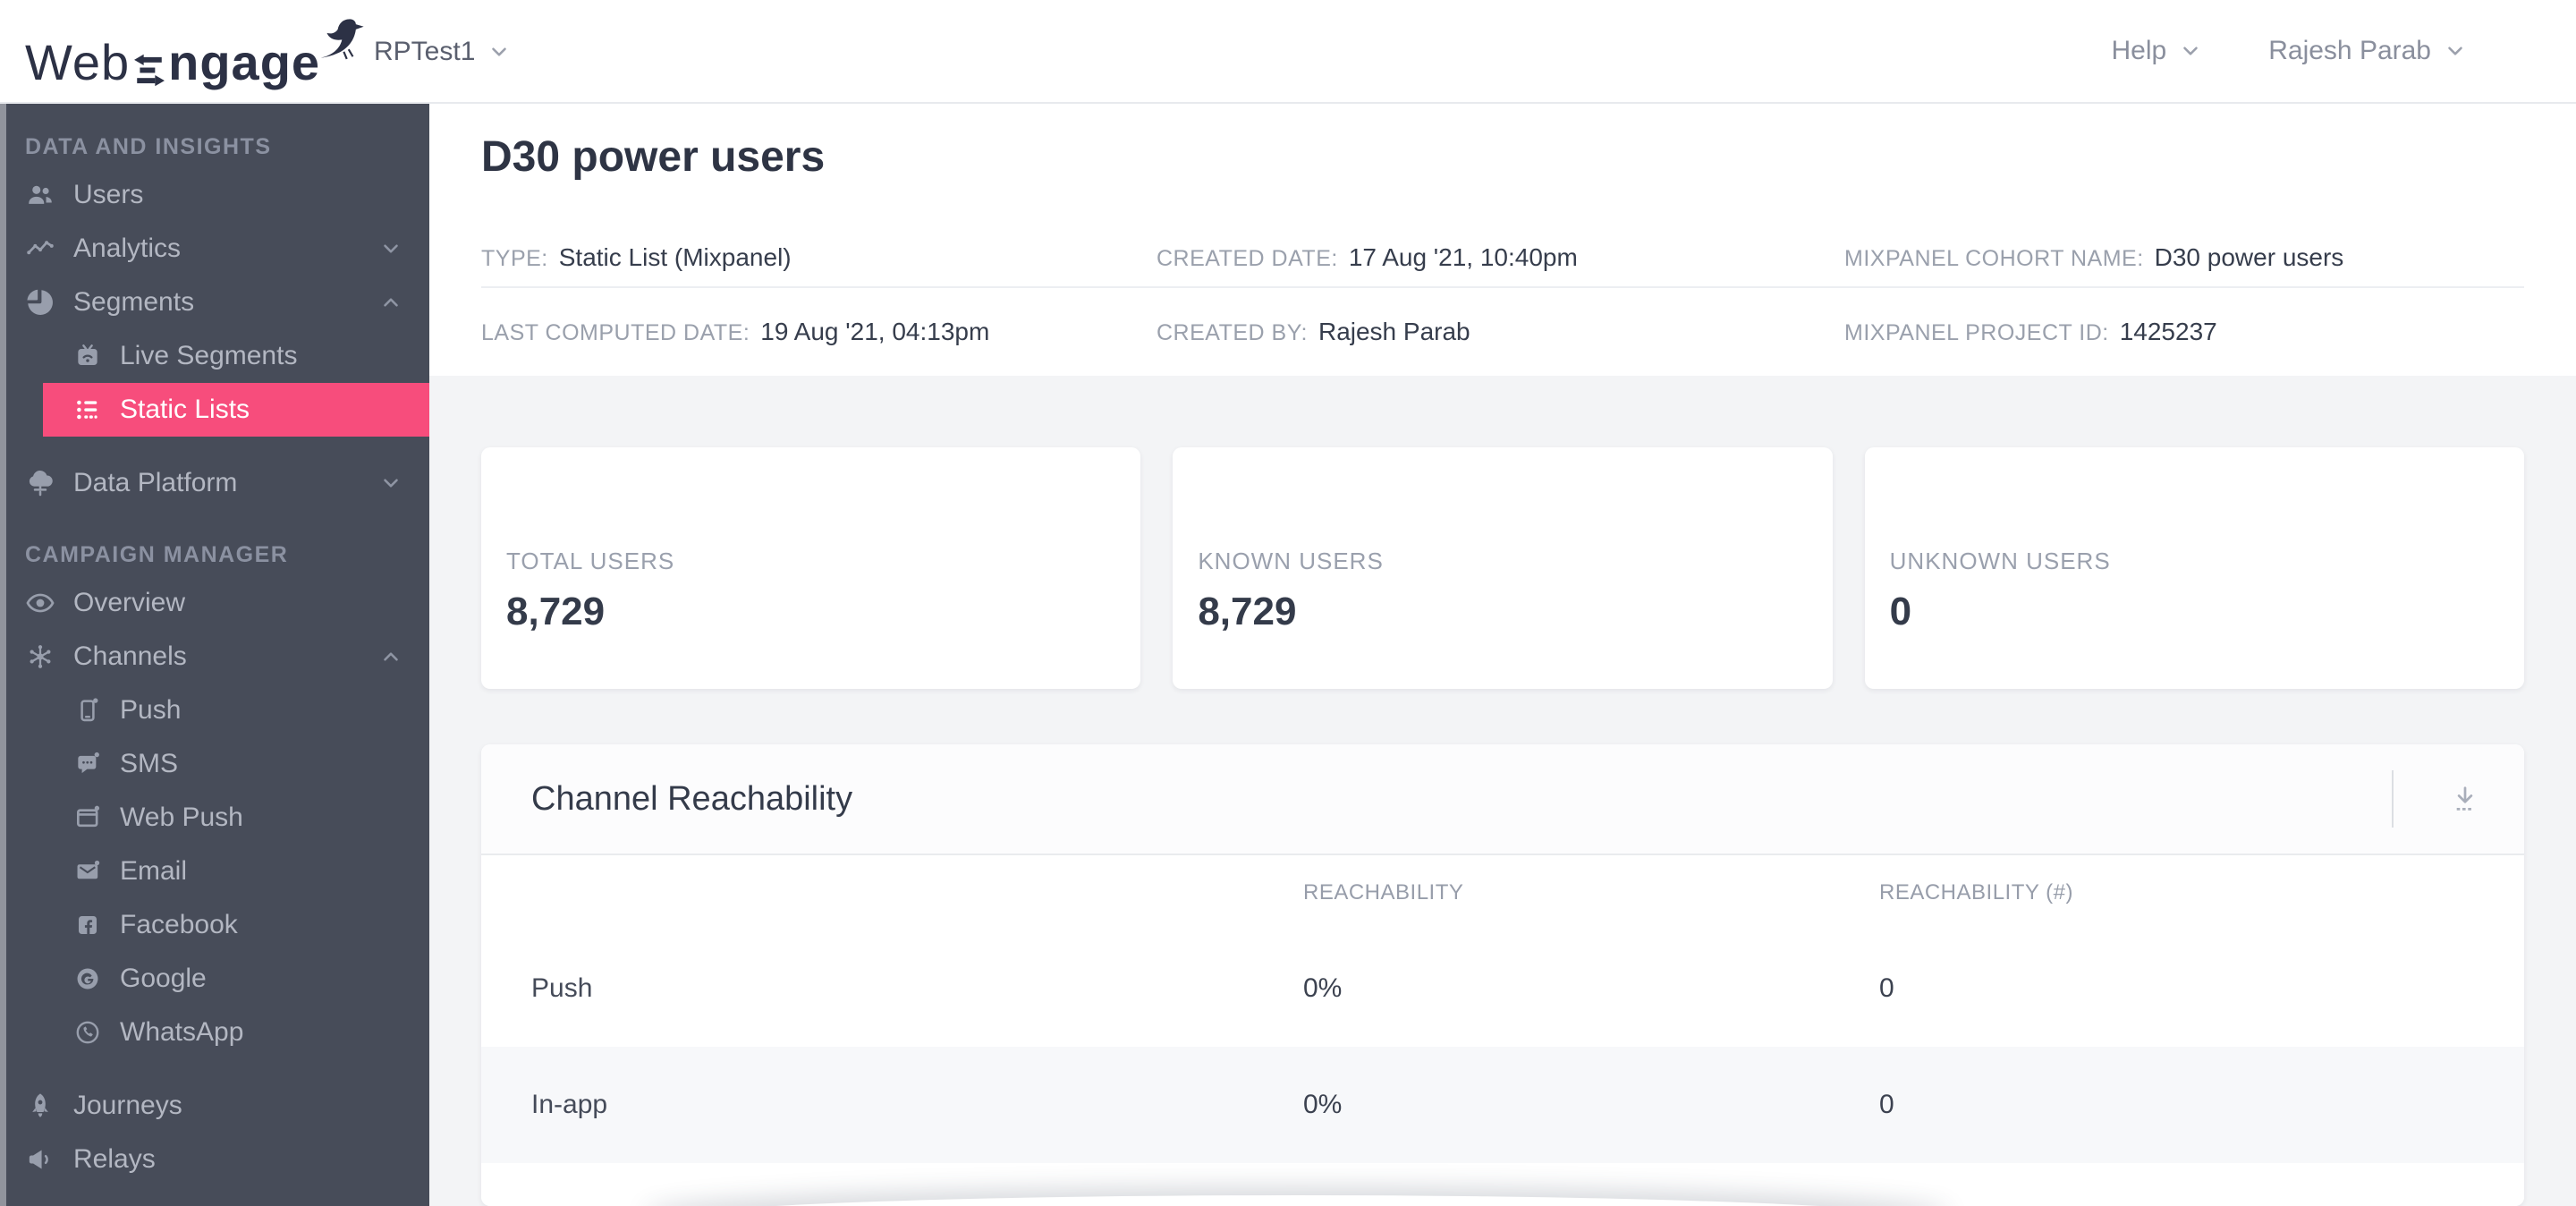  I want to click on channels-hub-icon, so click(40, 656).